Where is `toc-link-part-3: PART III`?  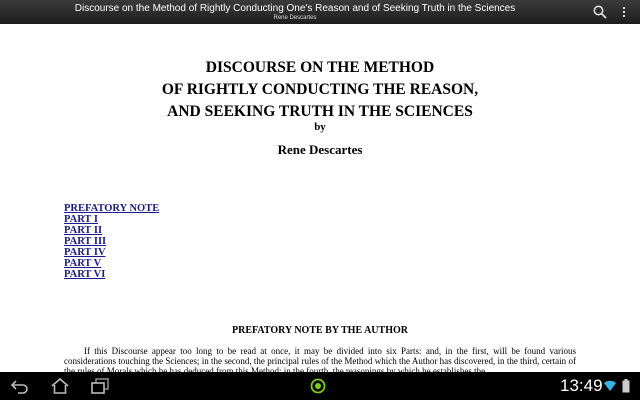
toc-link-part-3: PART III is located at coordinates (111, 241).